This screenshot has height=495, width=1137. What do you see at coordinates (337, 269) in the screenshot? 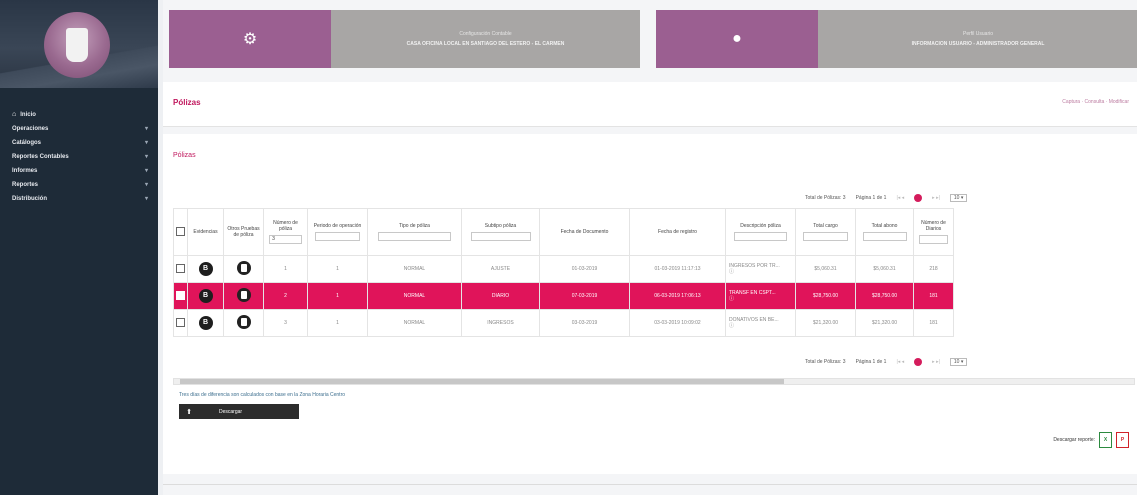
I see `cell-periodo: 1` at bounding box center [337, 269].